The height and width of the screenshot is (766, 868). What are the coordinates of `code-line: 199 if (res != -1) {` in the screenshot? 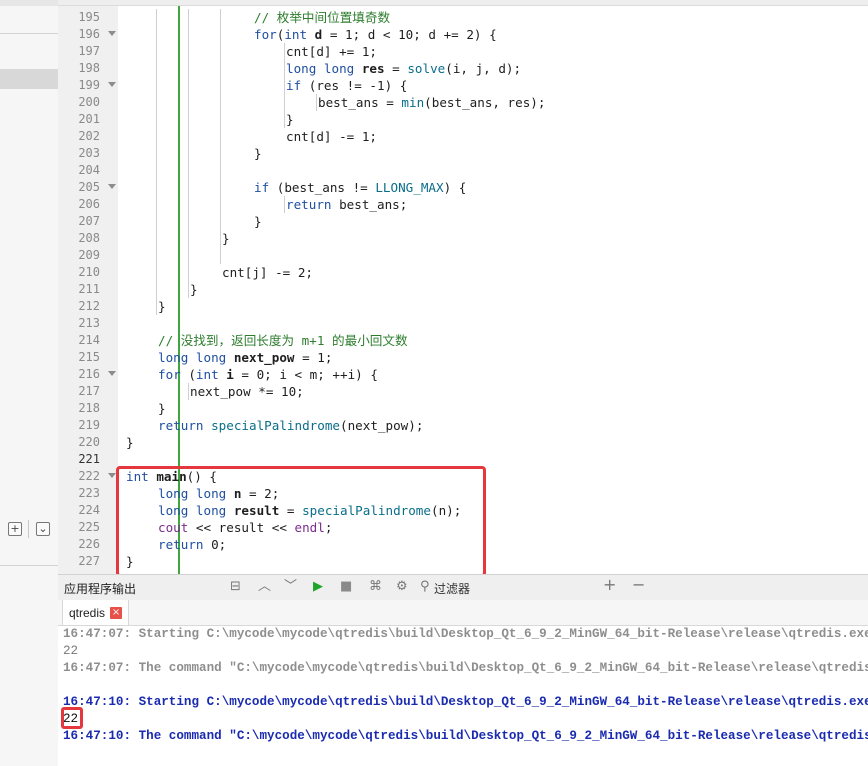 It's located at (463, 85).